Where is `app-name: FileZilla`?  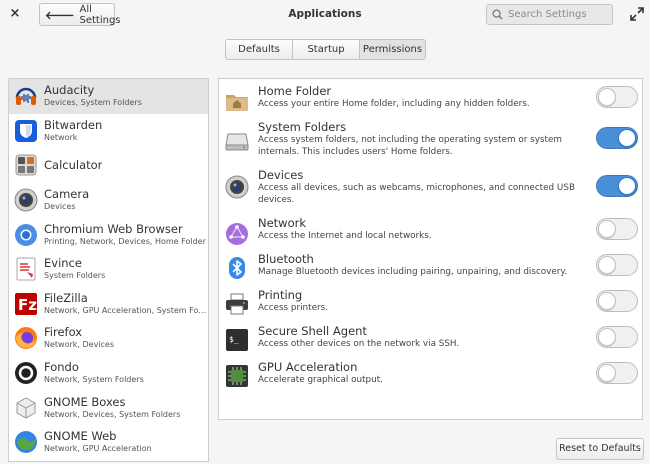 app-name: FileZilla is located at coordinates (66, 298).